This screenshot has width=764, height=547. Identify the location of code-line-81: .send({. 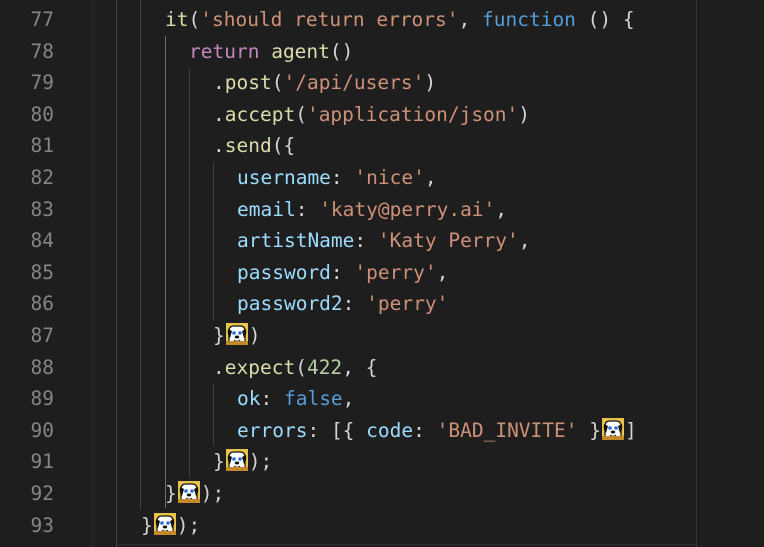
(254, 146).